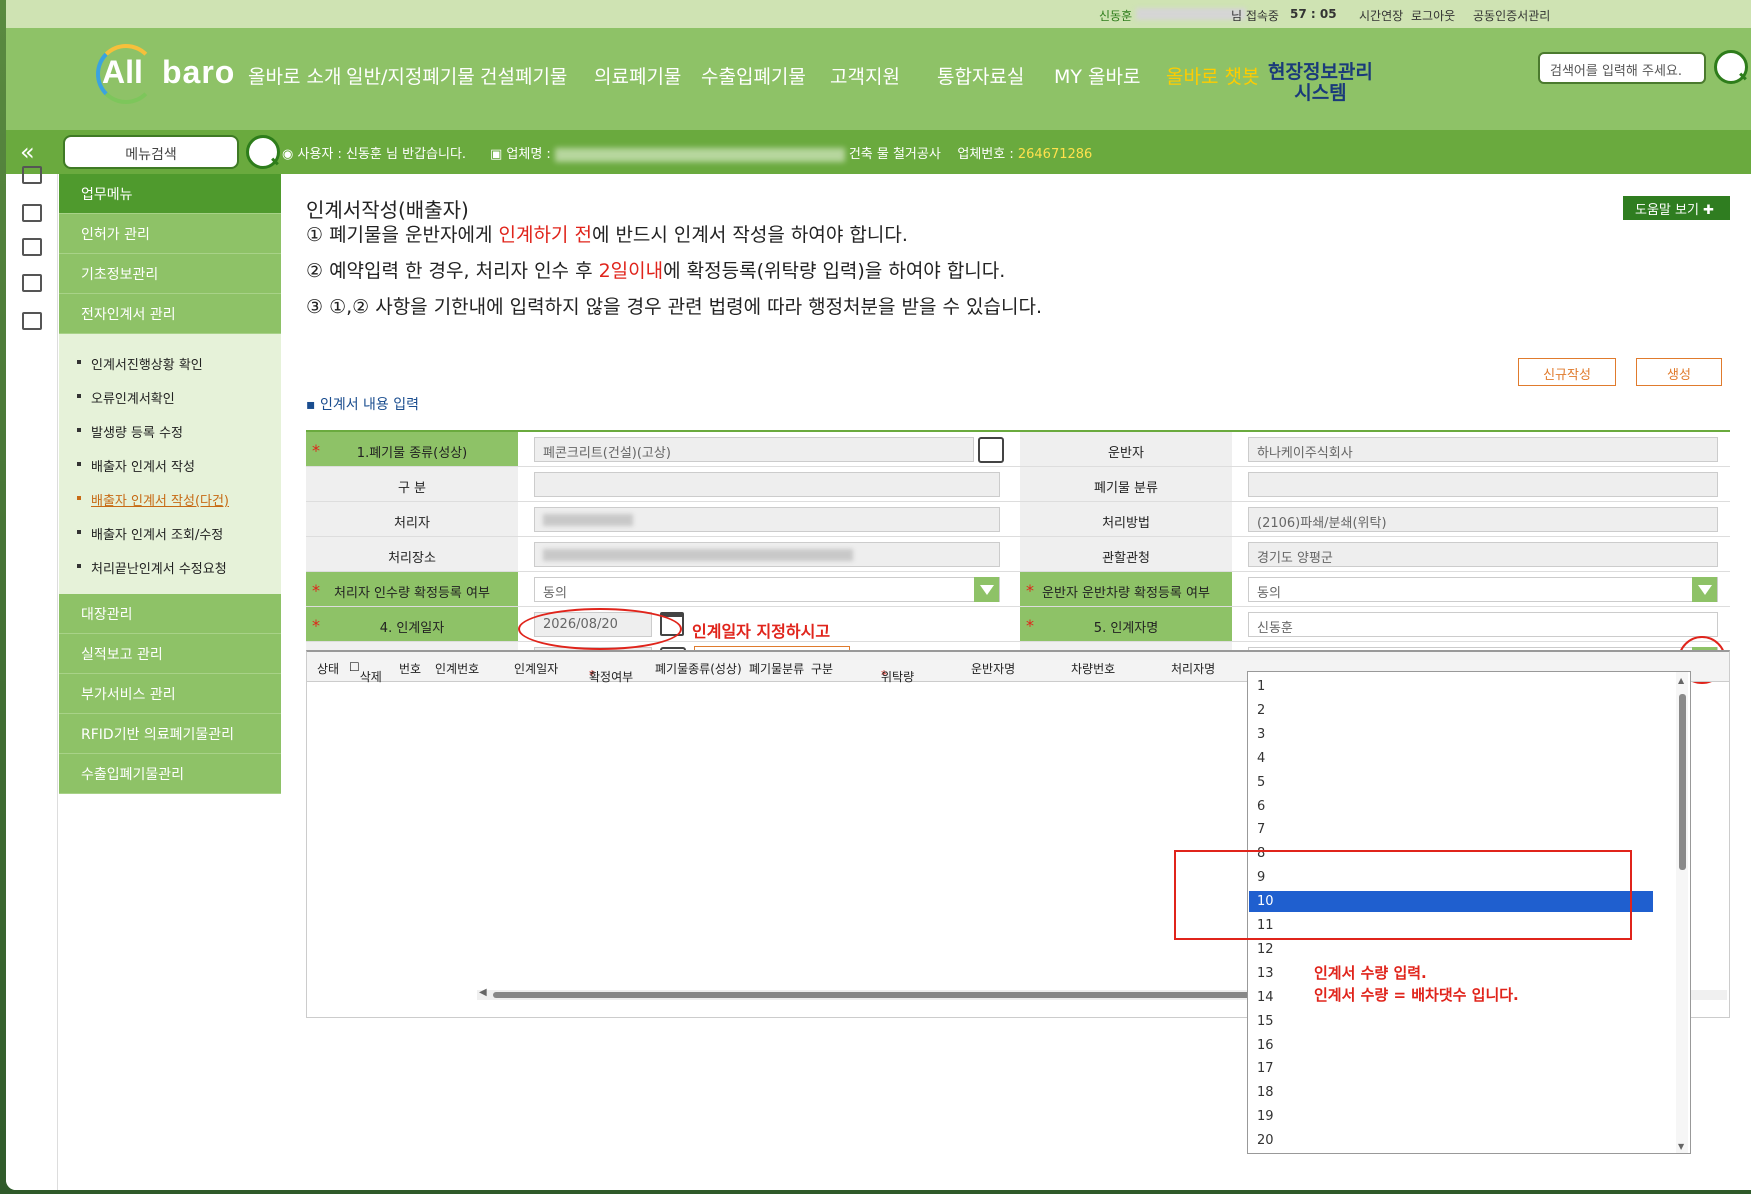  I want to click on extend-time-link: 시간연장, so click(1381, 15).